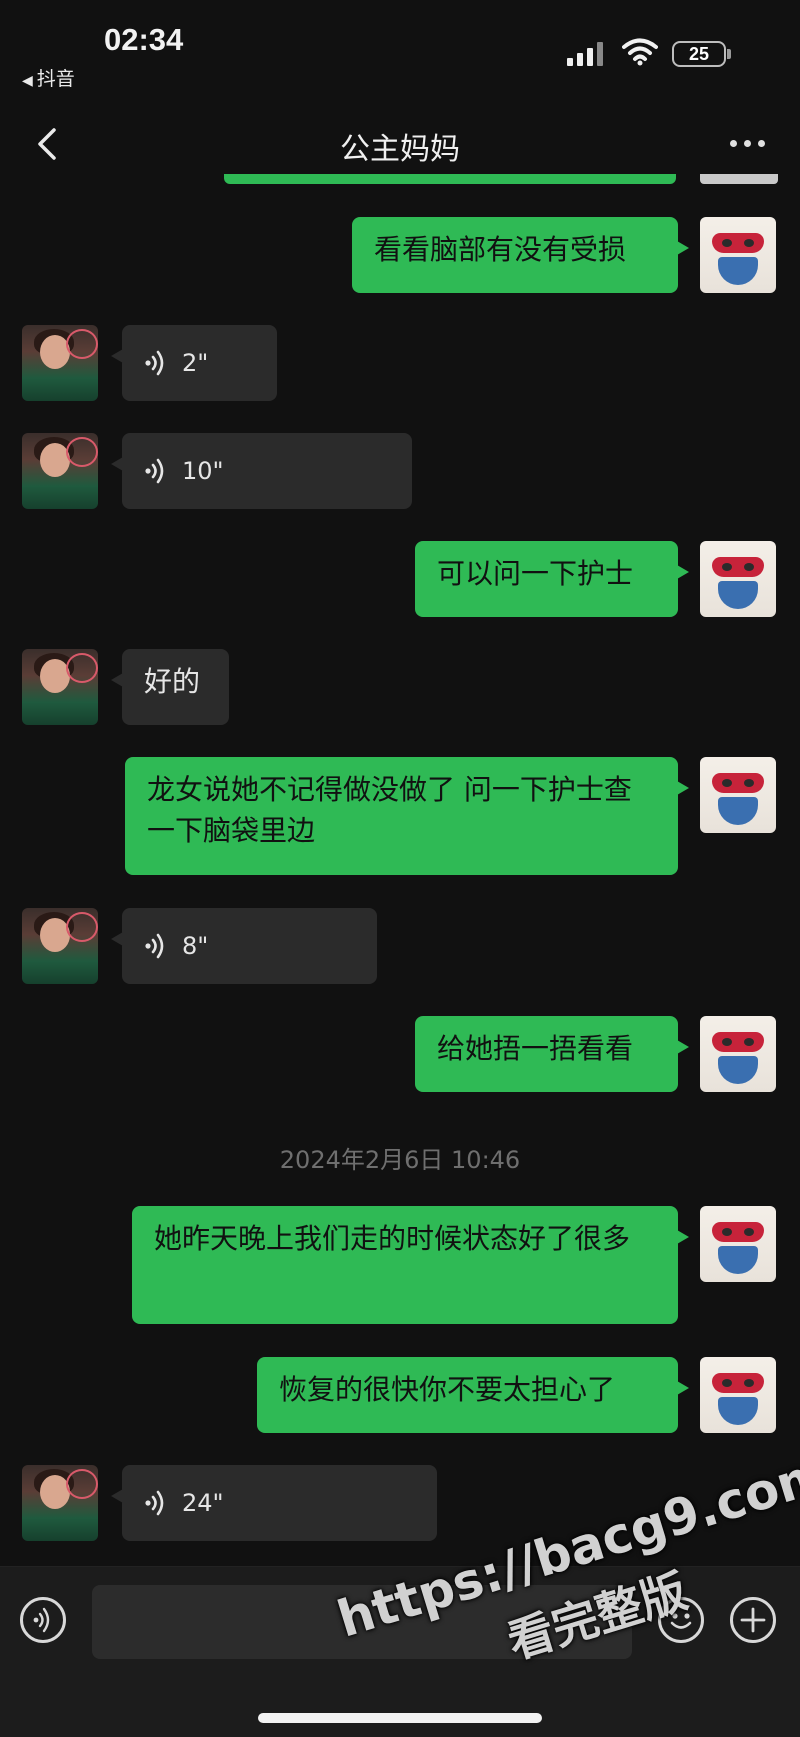 This screenshot has width=800, height=1737. I want to click on message-bubble-sent: 看看脑部有没有受损, so click(520, 255).